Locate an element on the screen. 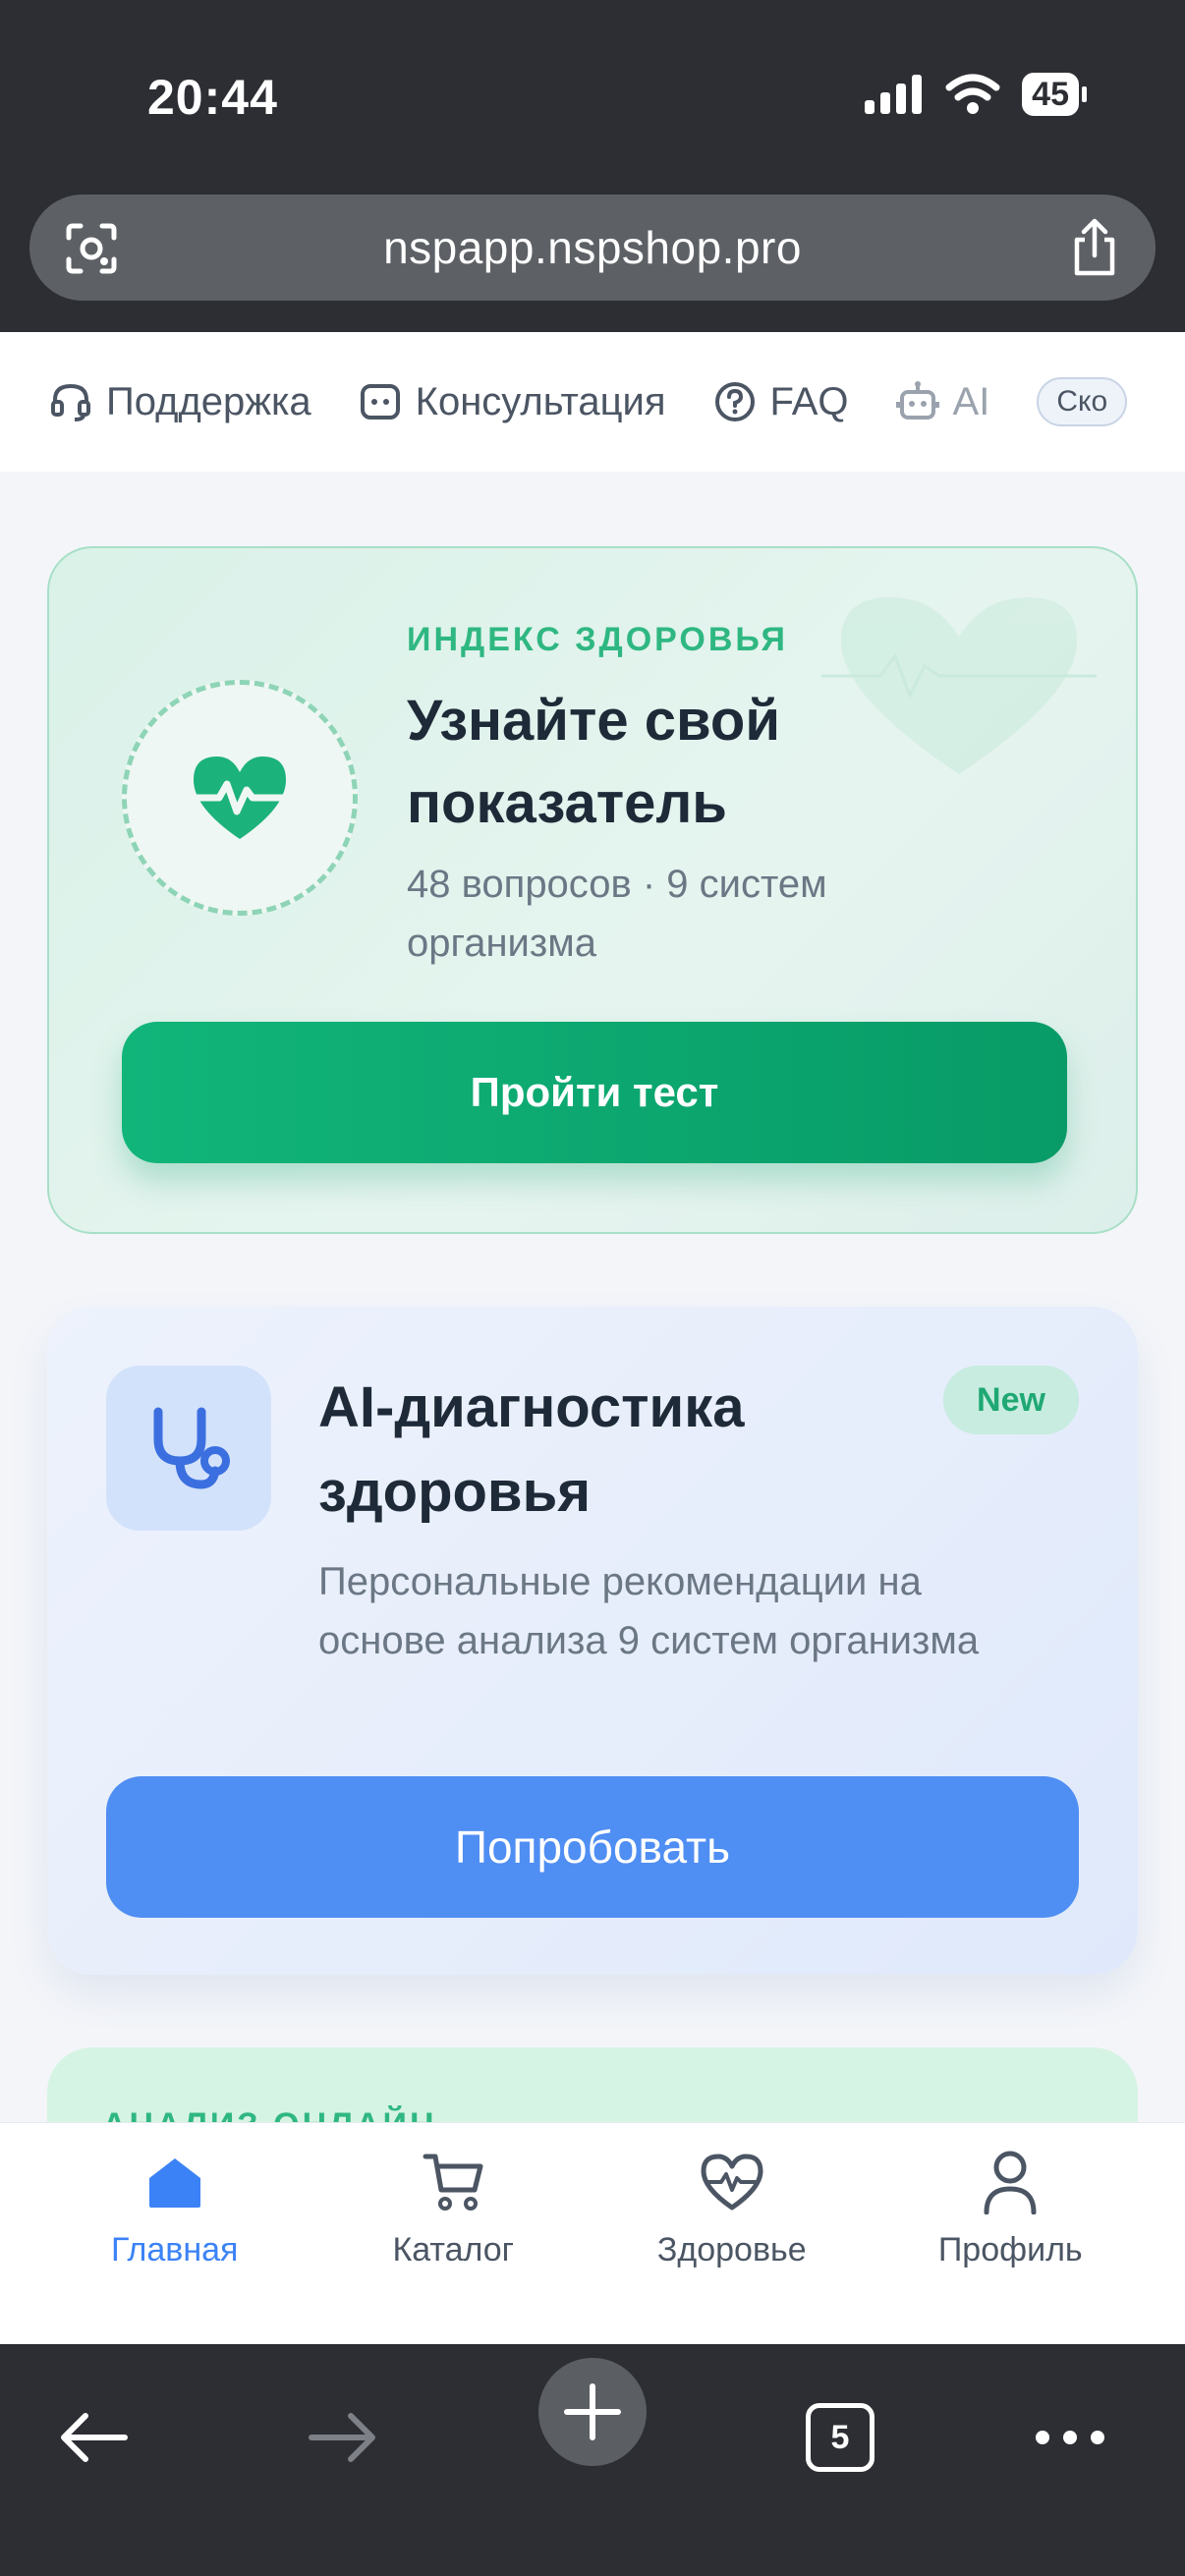  stethoscope-icon is located at coordinates (192, 1448).